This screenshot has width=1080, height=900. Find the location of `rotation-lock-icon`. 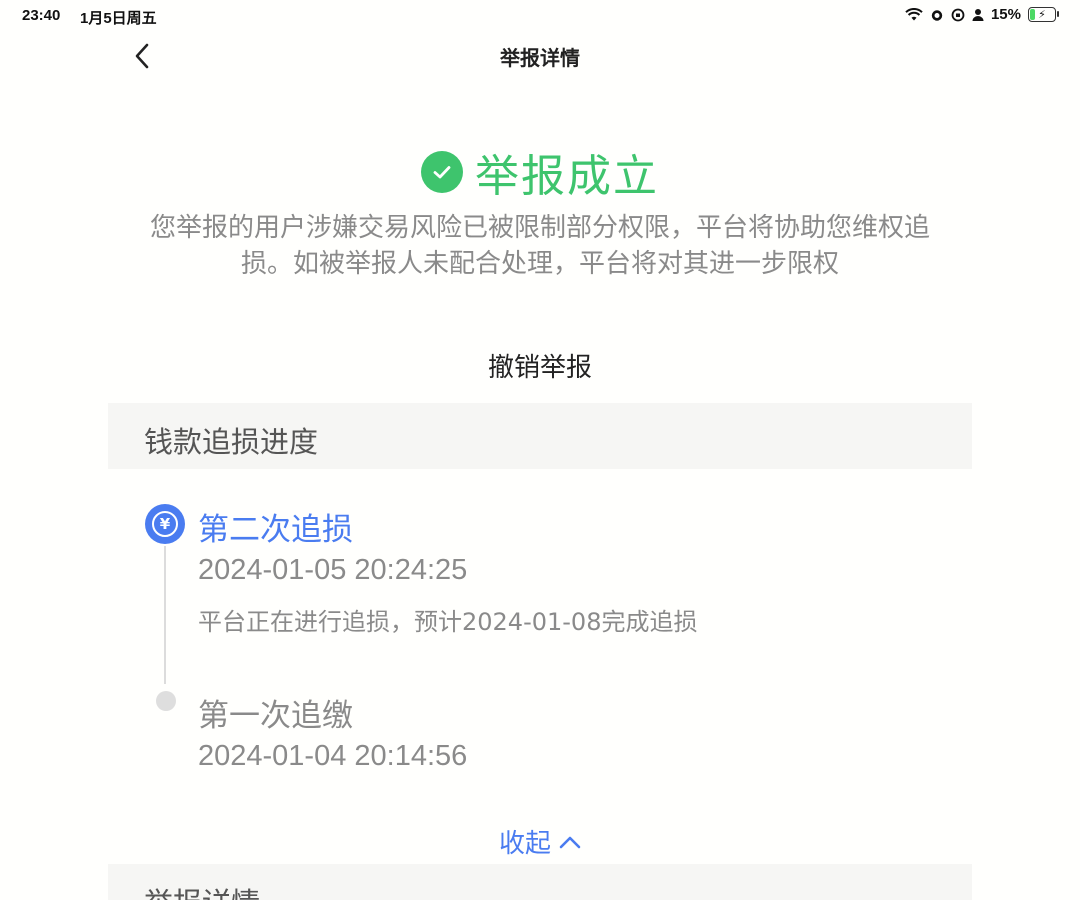

rotation-lock-icon is located at coordinates (958, 15).